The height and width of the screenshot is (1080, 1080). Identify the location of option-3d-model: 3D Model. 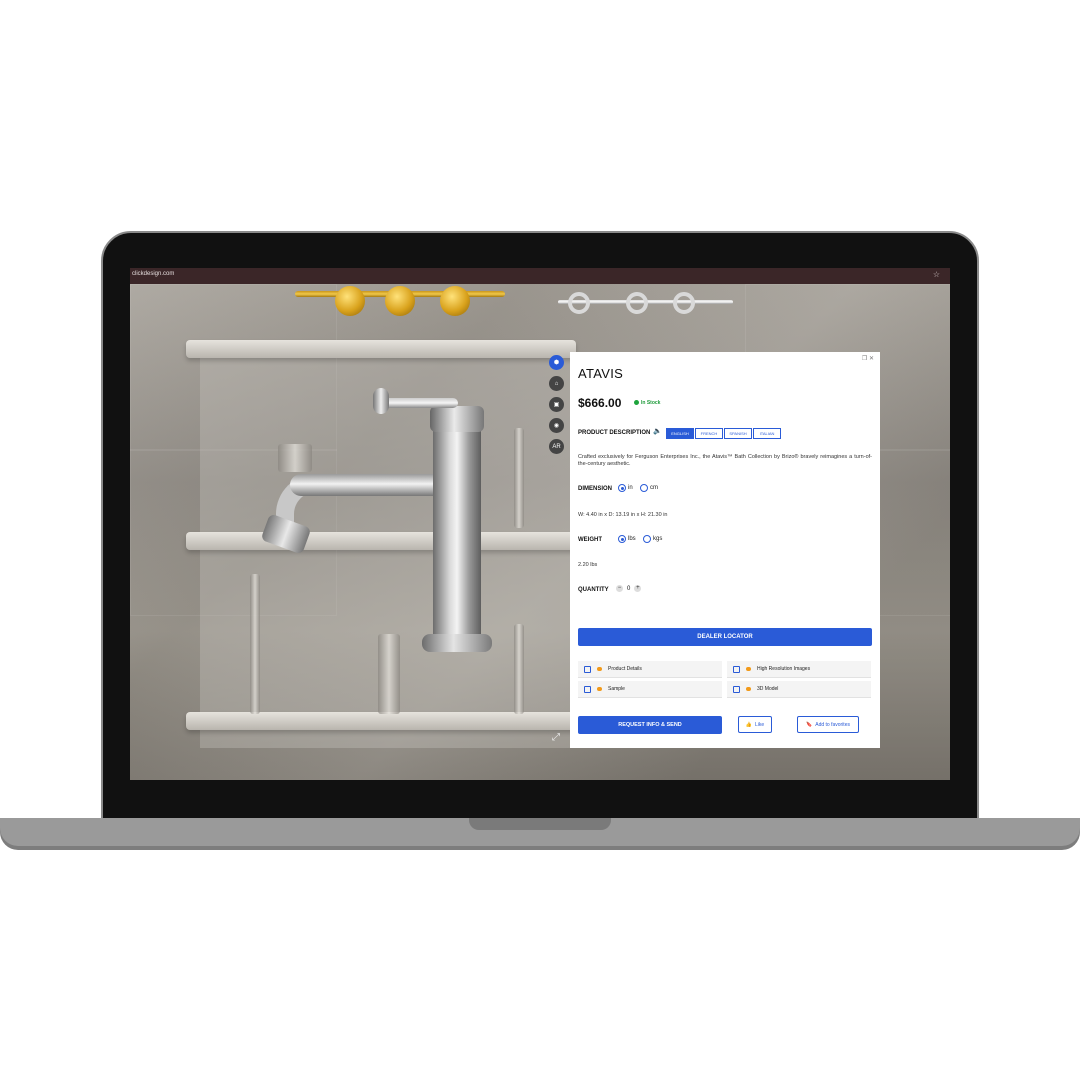
(799, 689).